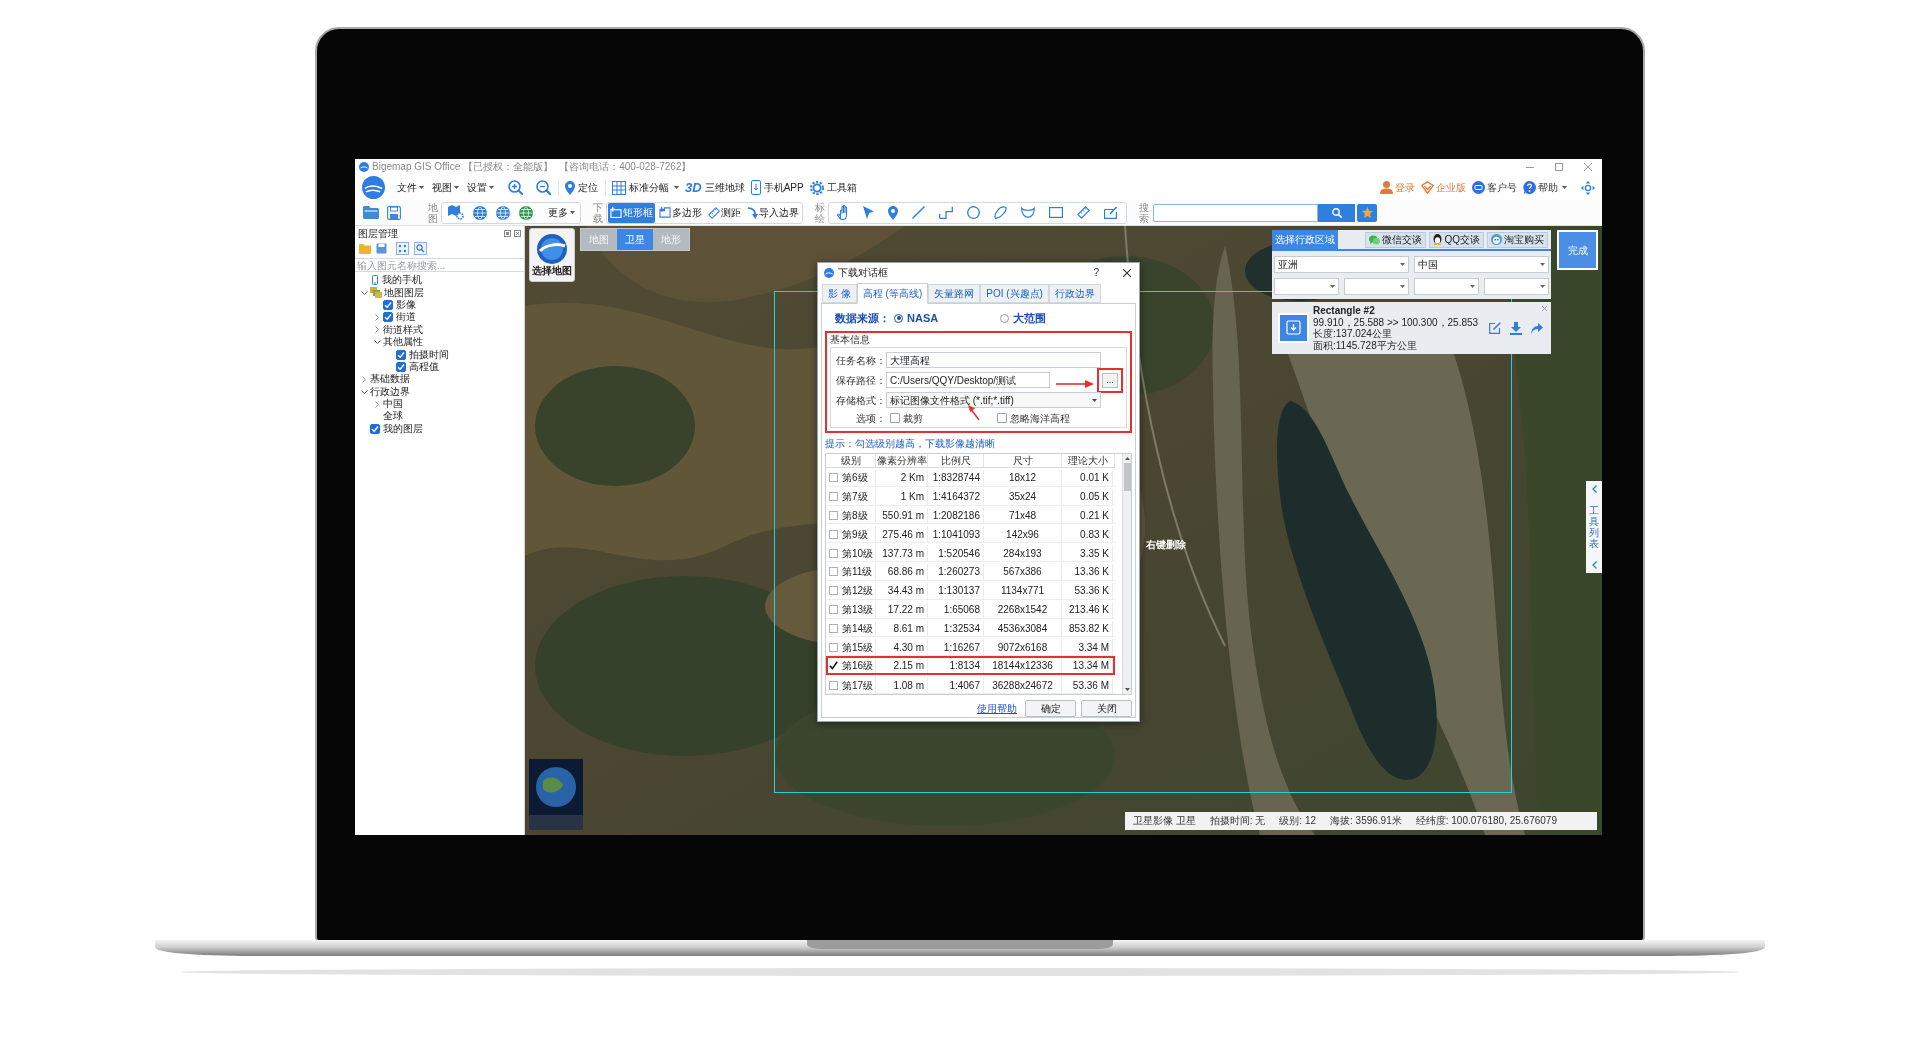 This screenshot has width=1920, height=1040. What do you see at coordinates (954, 293) in the screenshot?
I see `tab: 矢量路网` at bounding box center [954, 293].